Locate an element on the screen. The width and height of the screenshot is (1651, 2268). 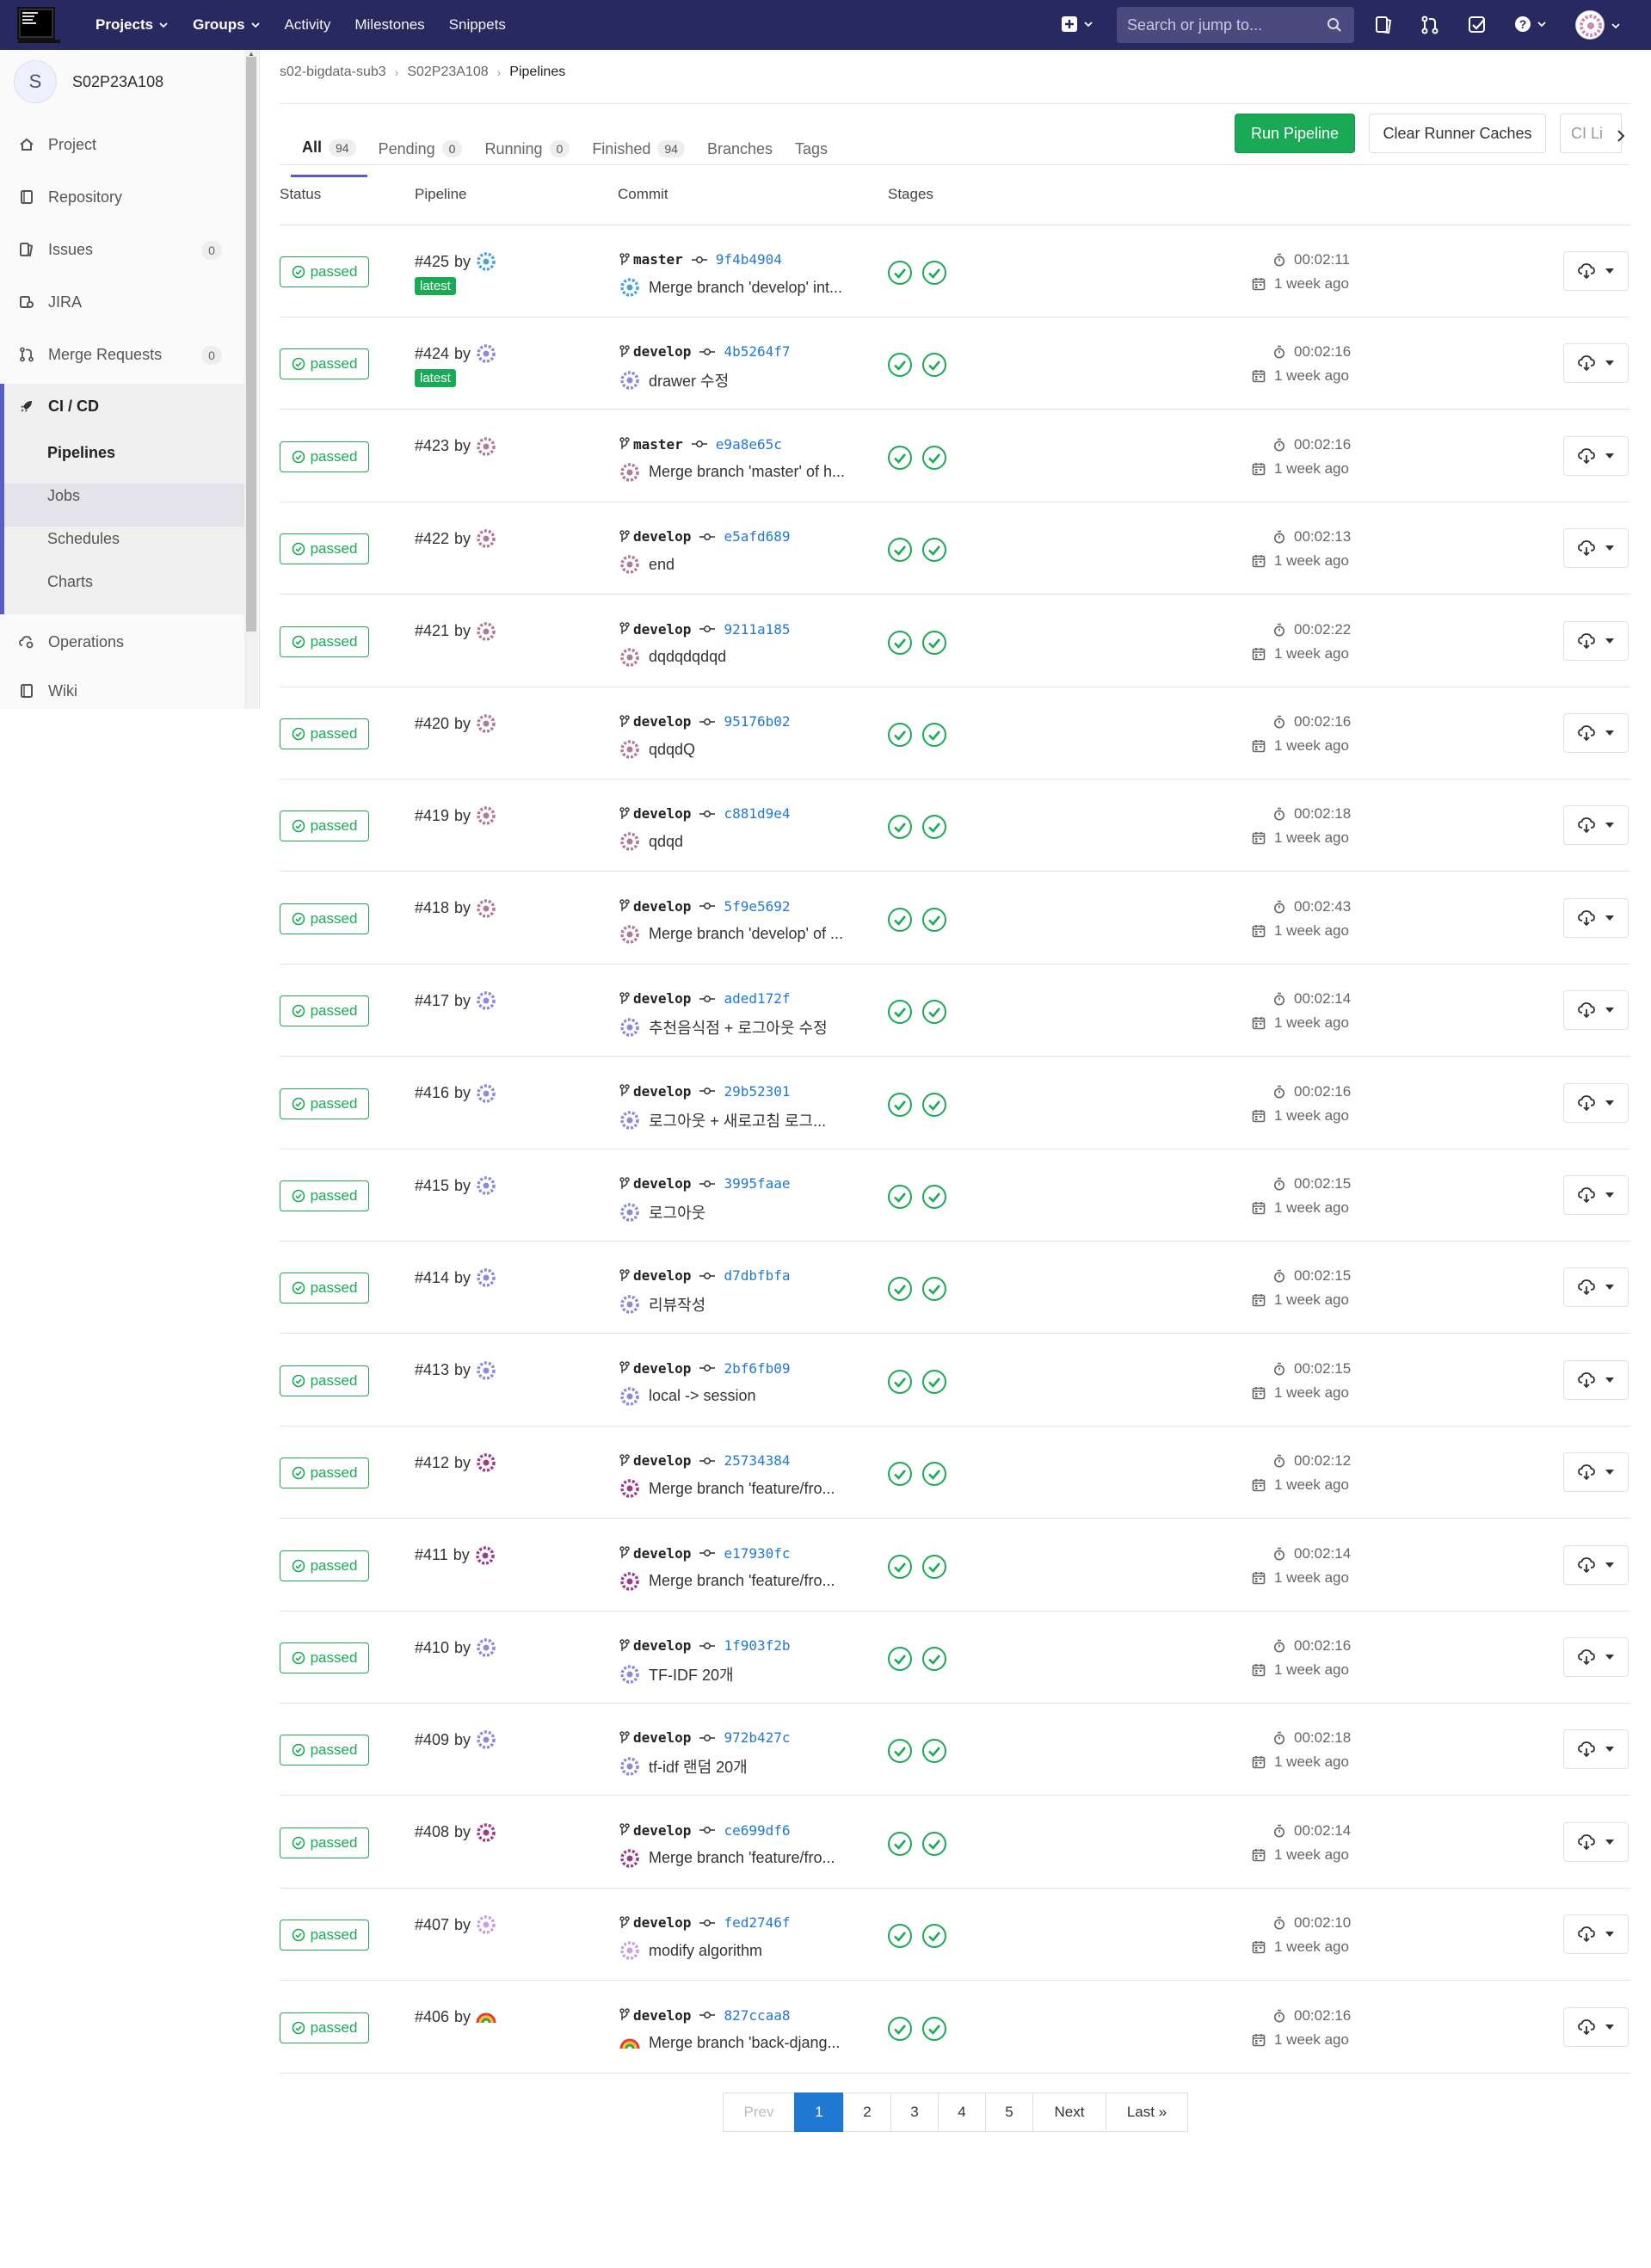
tab-running: Running 0 is located at coordinates (527, 148).